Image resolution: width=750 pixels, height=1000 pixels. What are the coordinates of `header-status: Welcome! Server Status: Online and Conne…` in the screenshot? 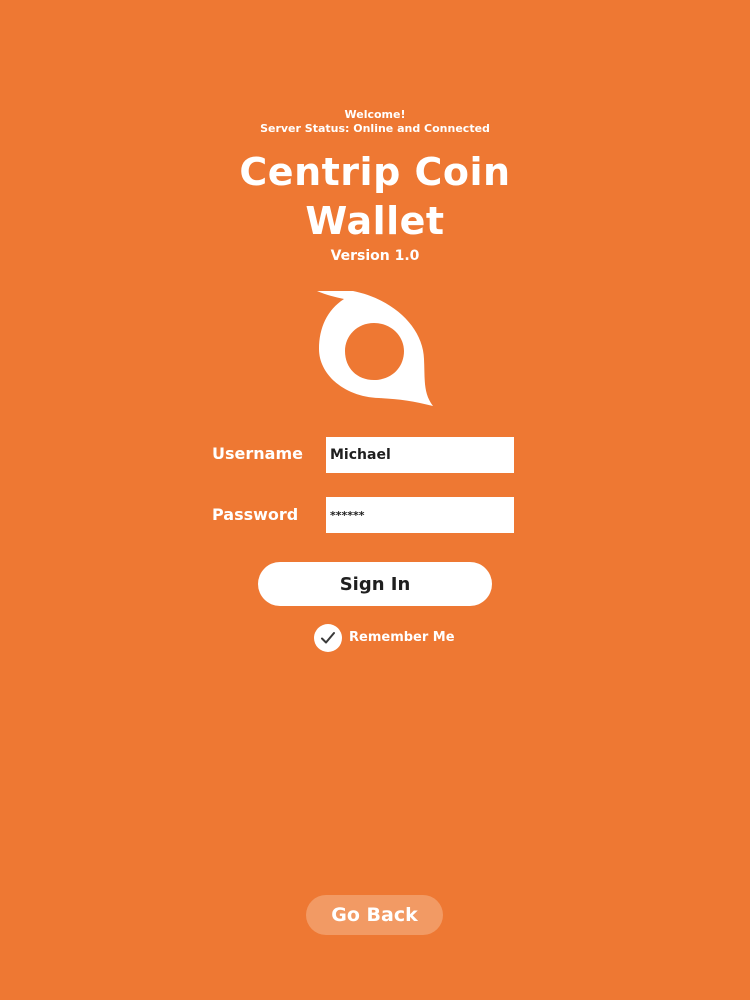 It's located at (375, 122).